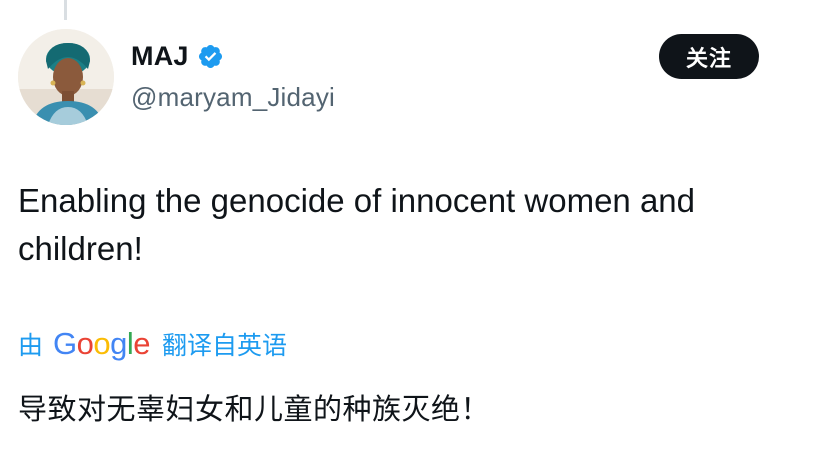  Describe the element at coordinates (233, 97) in the screenshot. I see `author-handle: @maryam_Jidayi` at that location.